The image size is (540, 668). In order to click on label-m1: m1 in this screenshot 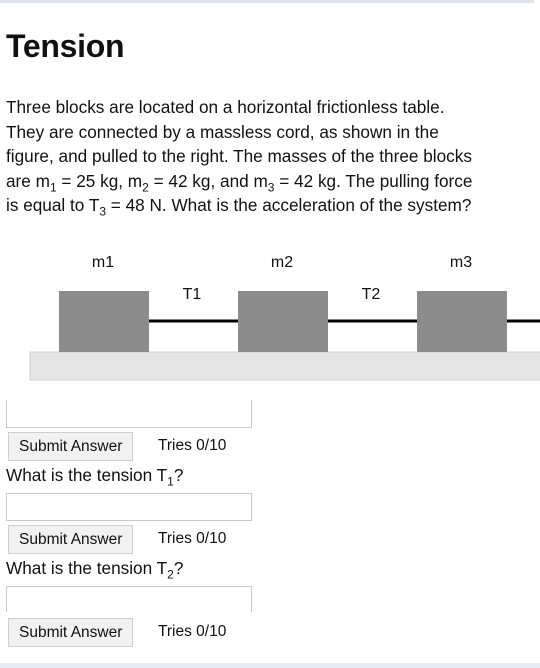, I will do `click(103, 262)`.